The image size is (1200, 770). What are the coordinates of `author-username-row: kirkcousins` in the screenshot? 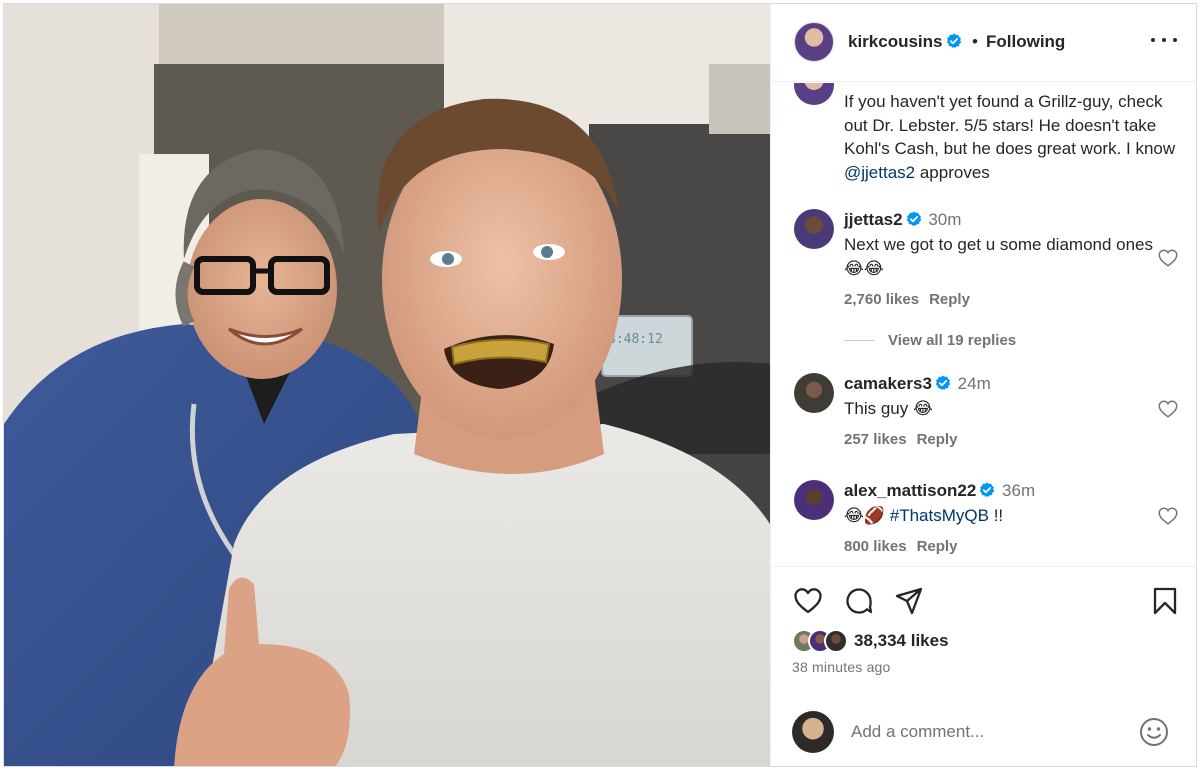 It's located at (905, 42).